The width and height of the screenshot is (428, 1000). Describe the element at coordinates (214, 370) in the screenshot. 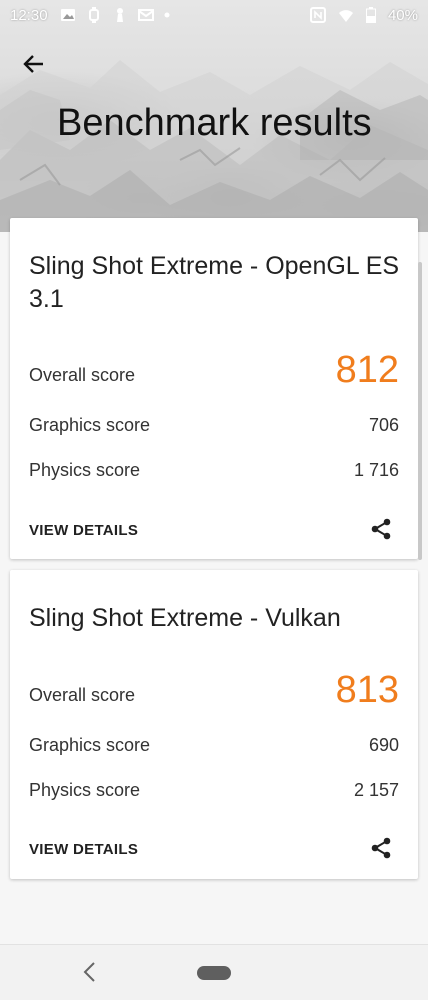

I see `overall-score-row: Overall score 812` at that location.